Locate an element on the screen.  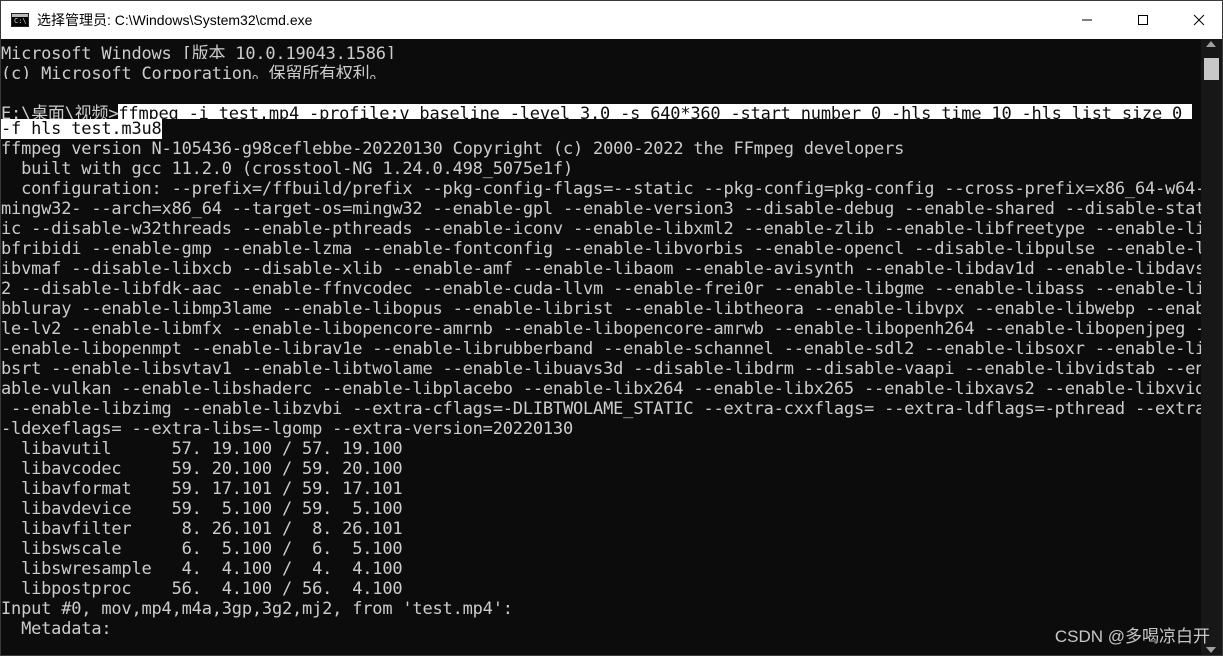
scrollbar-thumb is located at coordinates (1211, 69).